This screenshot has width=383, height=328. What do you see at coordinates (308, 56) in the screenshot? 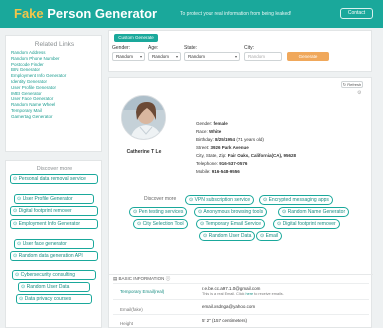
I see `generate-button: Generate` at bounding box center [308, 56].